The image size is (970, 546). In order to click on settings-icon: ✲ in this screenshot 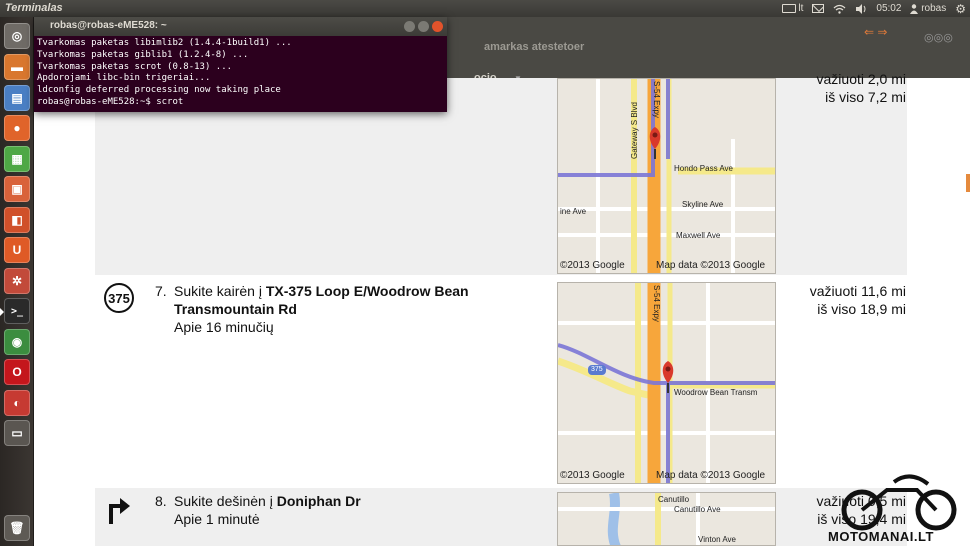, I will do `click(17, 281)`.